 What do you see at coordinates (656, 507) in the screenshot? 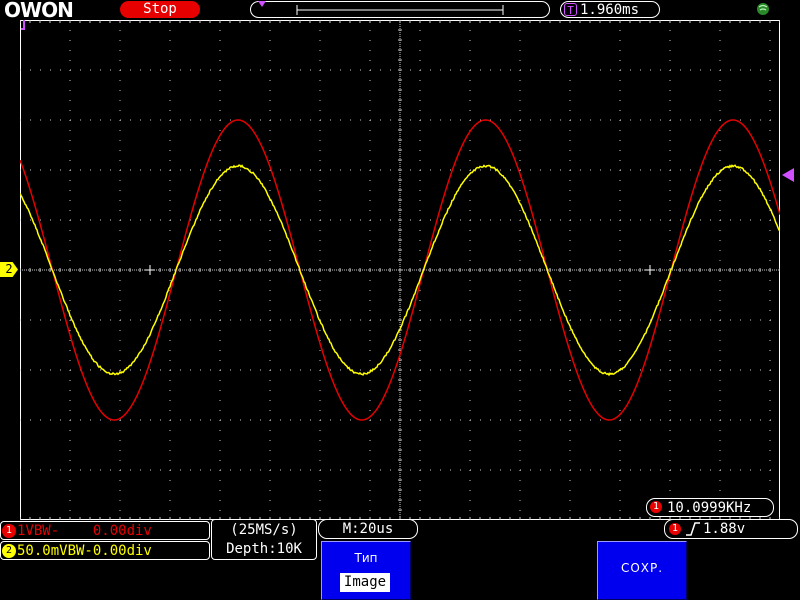
I see `freq-channel-badge: 1` at bounding box center [656, 507].